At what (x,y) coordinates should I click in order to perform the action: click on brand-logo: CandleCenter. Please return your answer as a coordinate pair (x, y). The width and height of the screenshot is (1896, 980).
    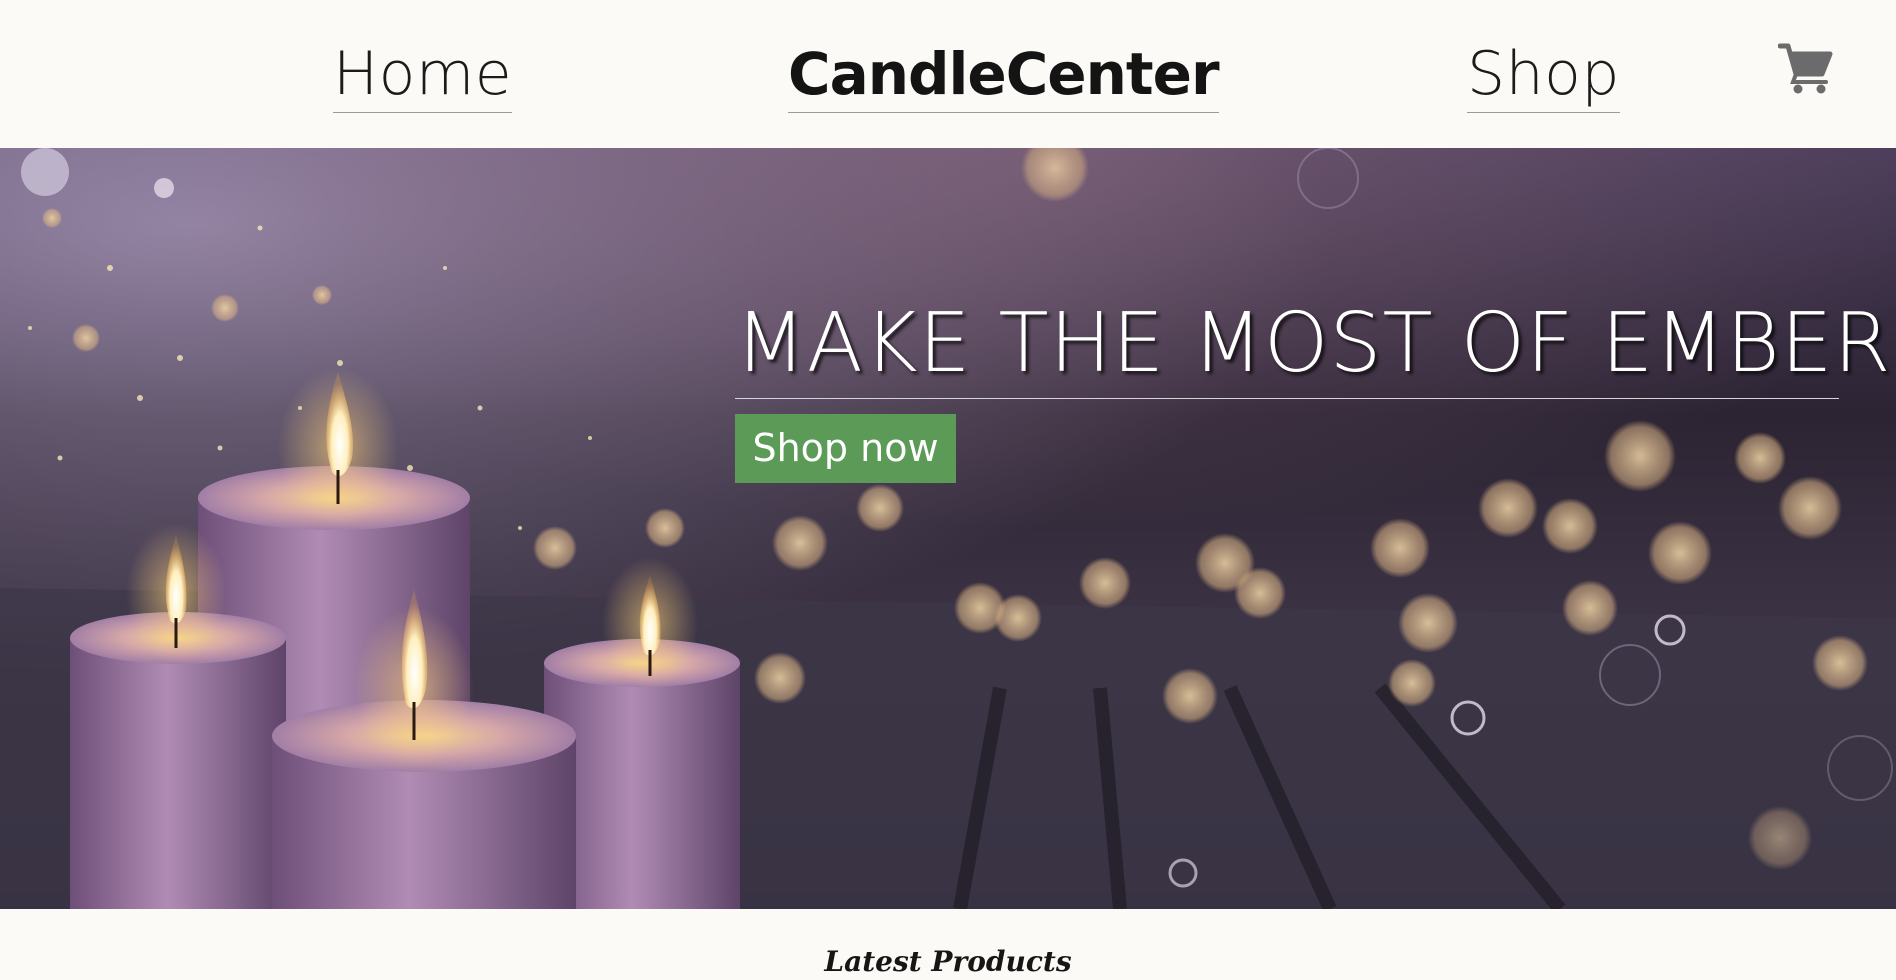
    Looking at the image, I should click on (1004, 75).